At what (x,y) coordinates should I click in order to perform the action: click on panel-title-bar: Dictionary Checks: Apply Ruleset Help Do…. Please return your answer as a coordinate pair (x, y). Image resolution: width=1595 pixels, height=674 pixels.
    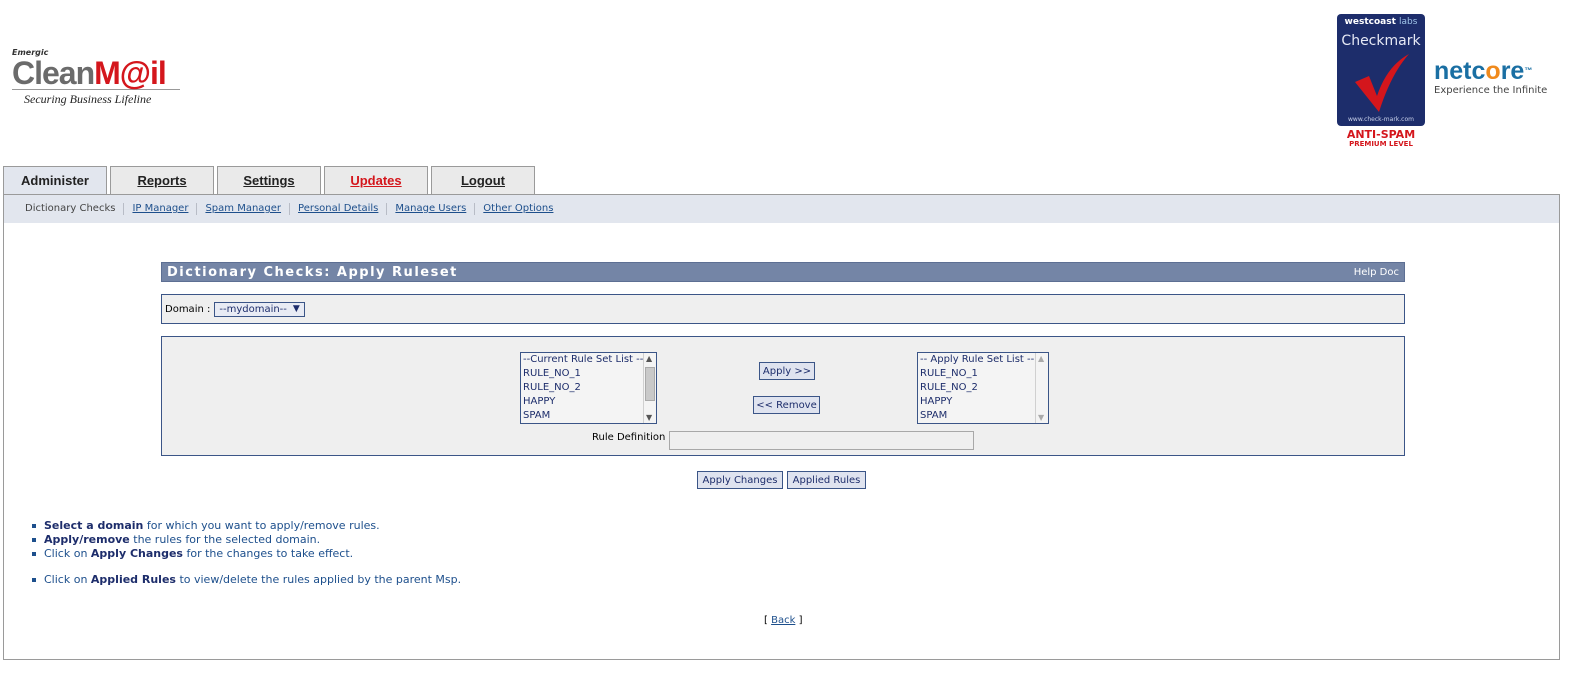
    Looking at the image, I should click on (783, 272).